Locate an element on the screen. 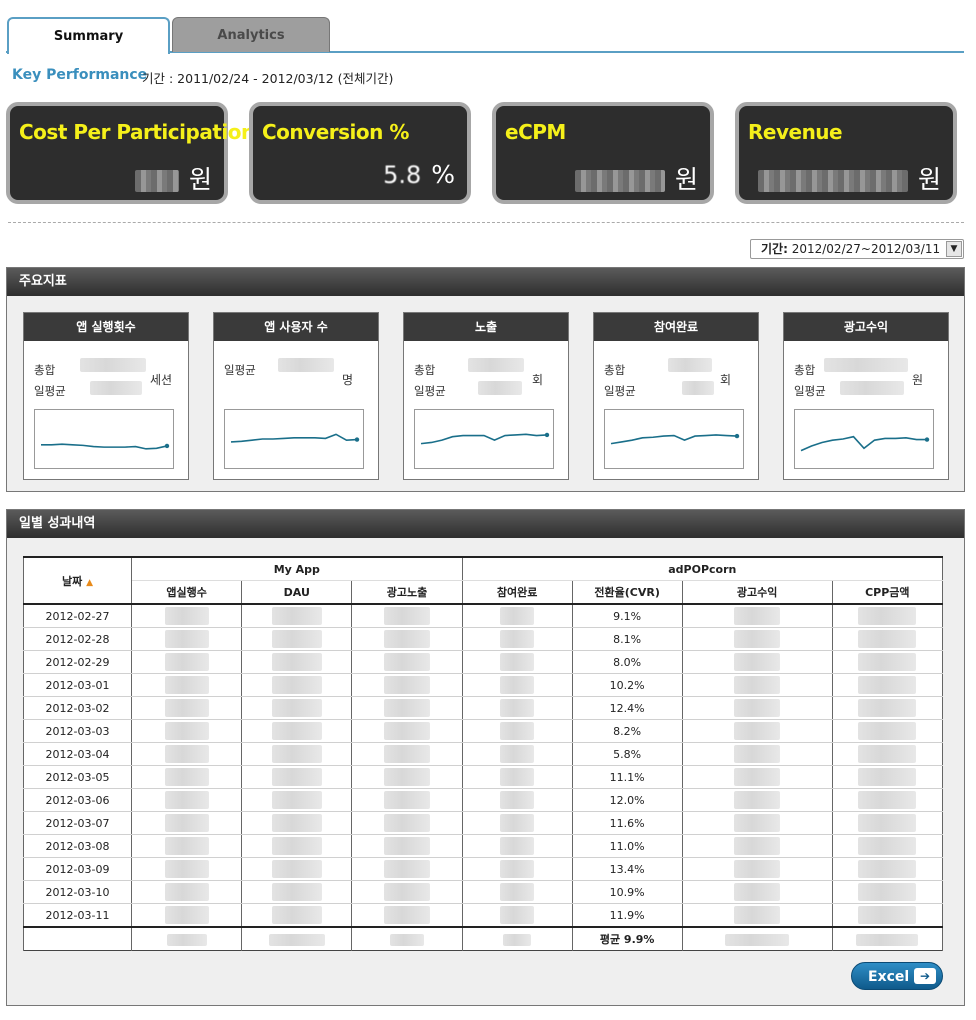 This screenshot has height=1020, width=976. excel-export-button: Excel ➔ is located at coordinates (897, 976).